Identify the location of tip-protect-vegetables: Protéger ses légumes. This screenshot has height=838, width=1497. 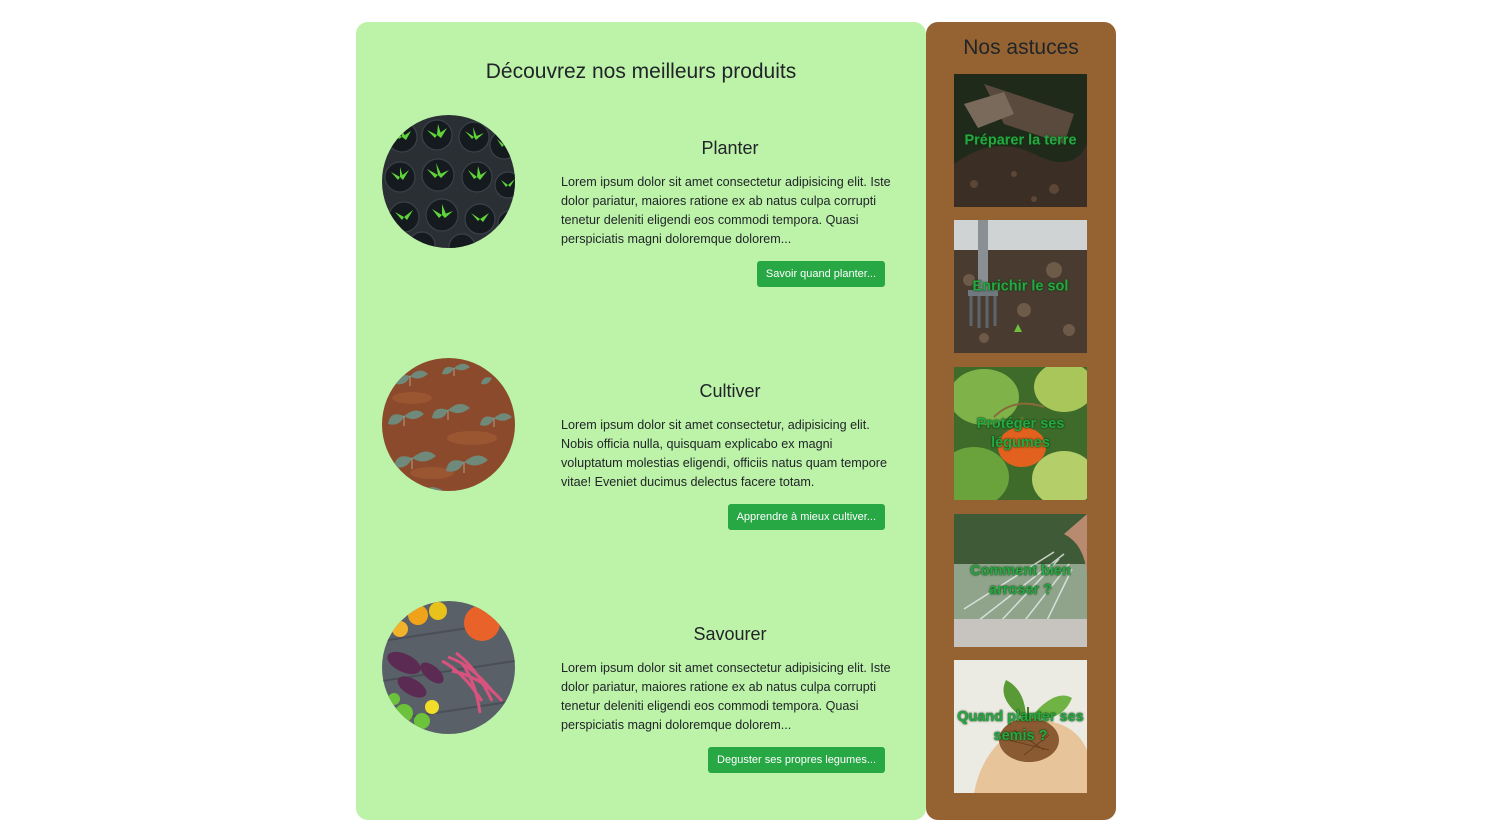
(1020, 433).